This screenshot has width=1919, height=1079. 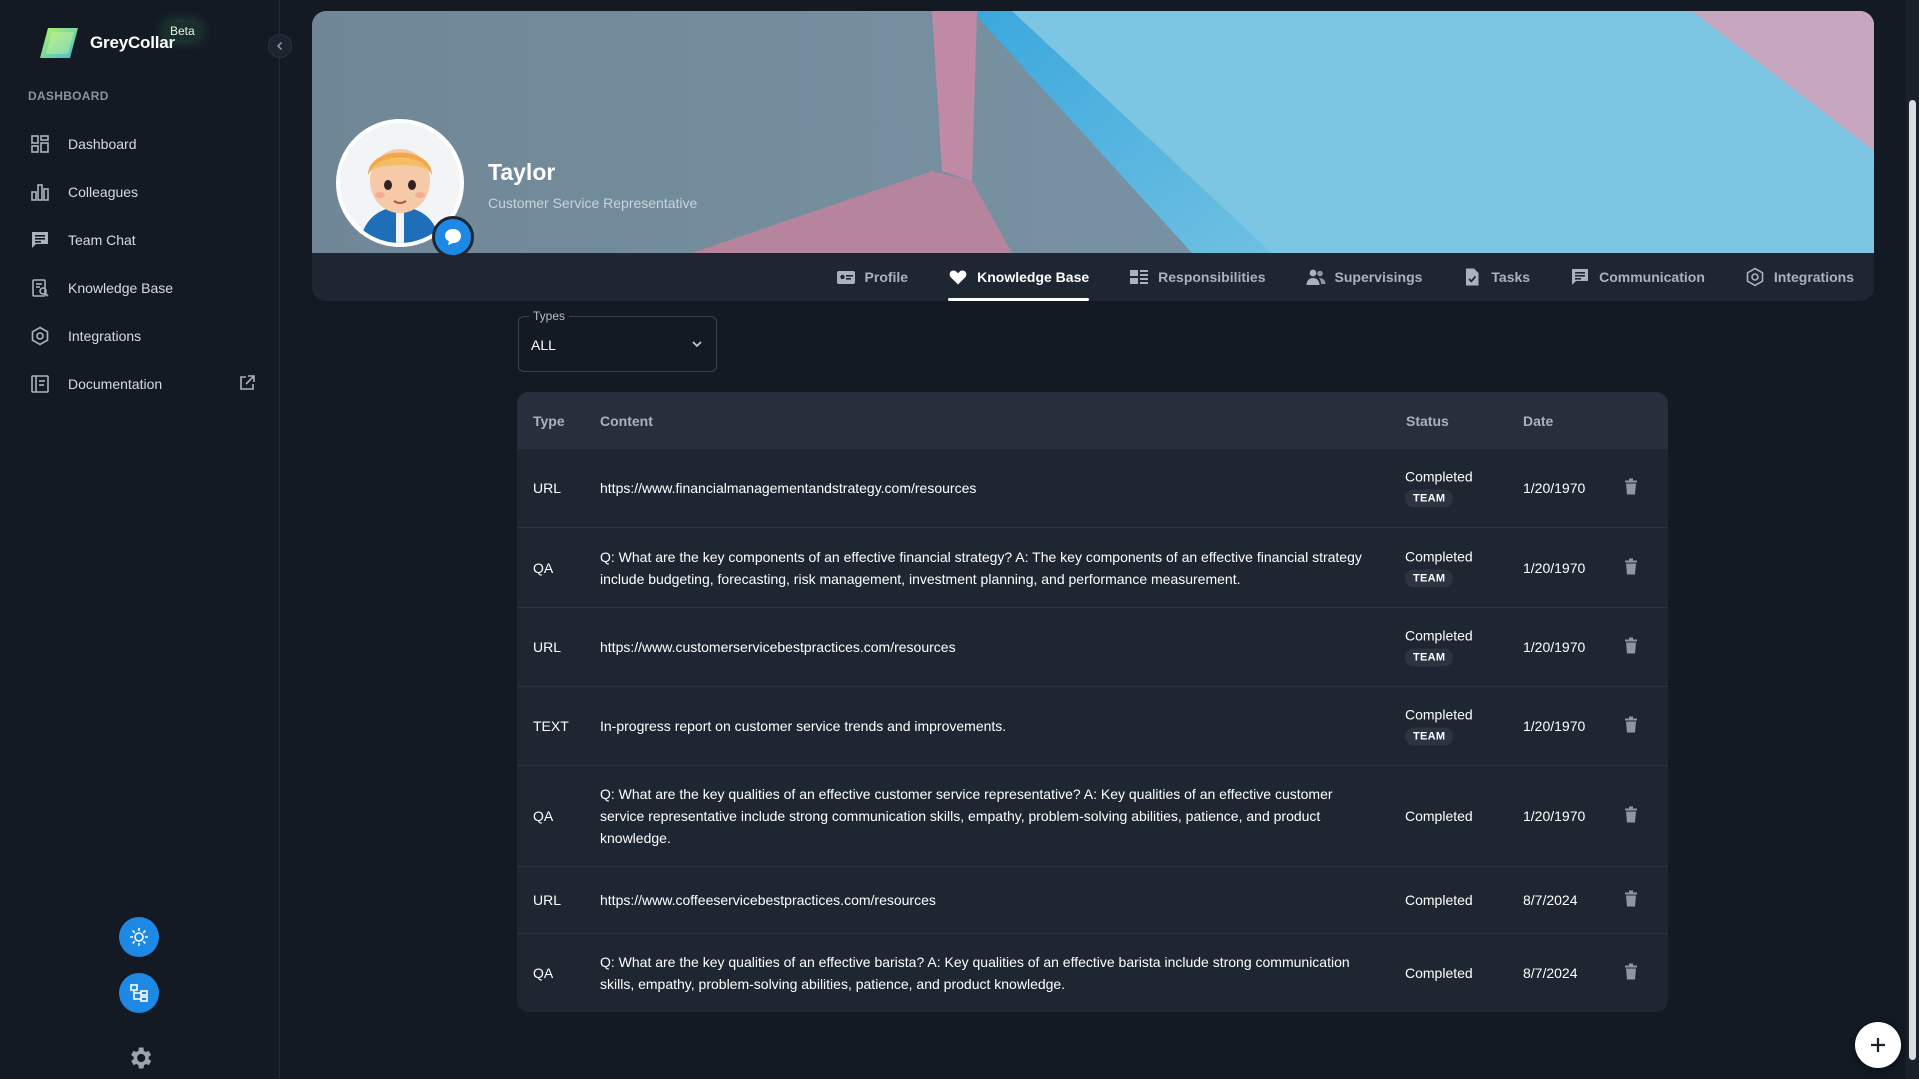 I want to click on sidebar-item-knowledge-base: Knowledge Base, so click(x=140, y=288).